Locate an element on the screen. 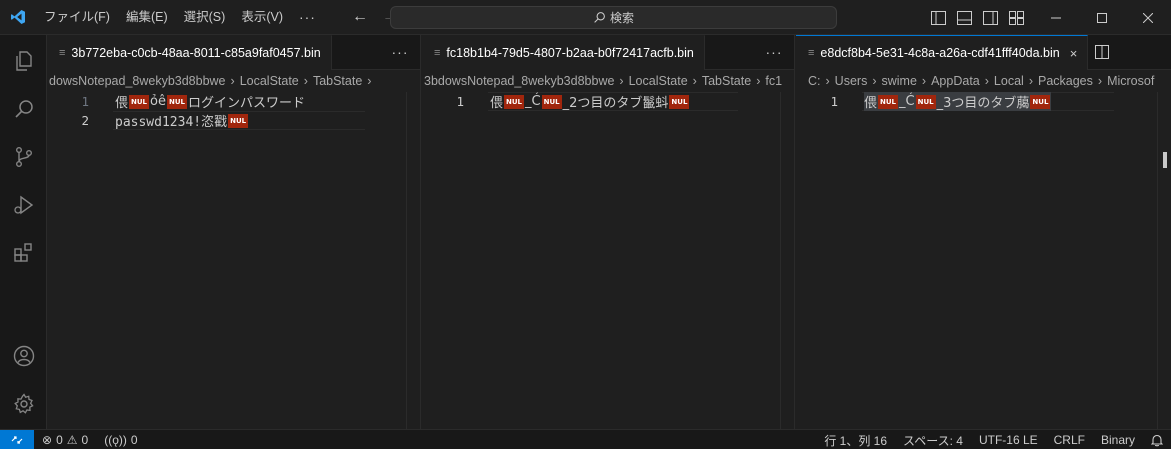  breadcrumb-item: Users is located at coordinates (851, 81).